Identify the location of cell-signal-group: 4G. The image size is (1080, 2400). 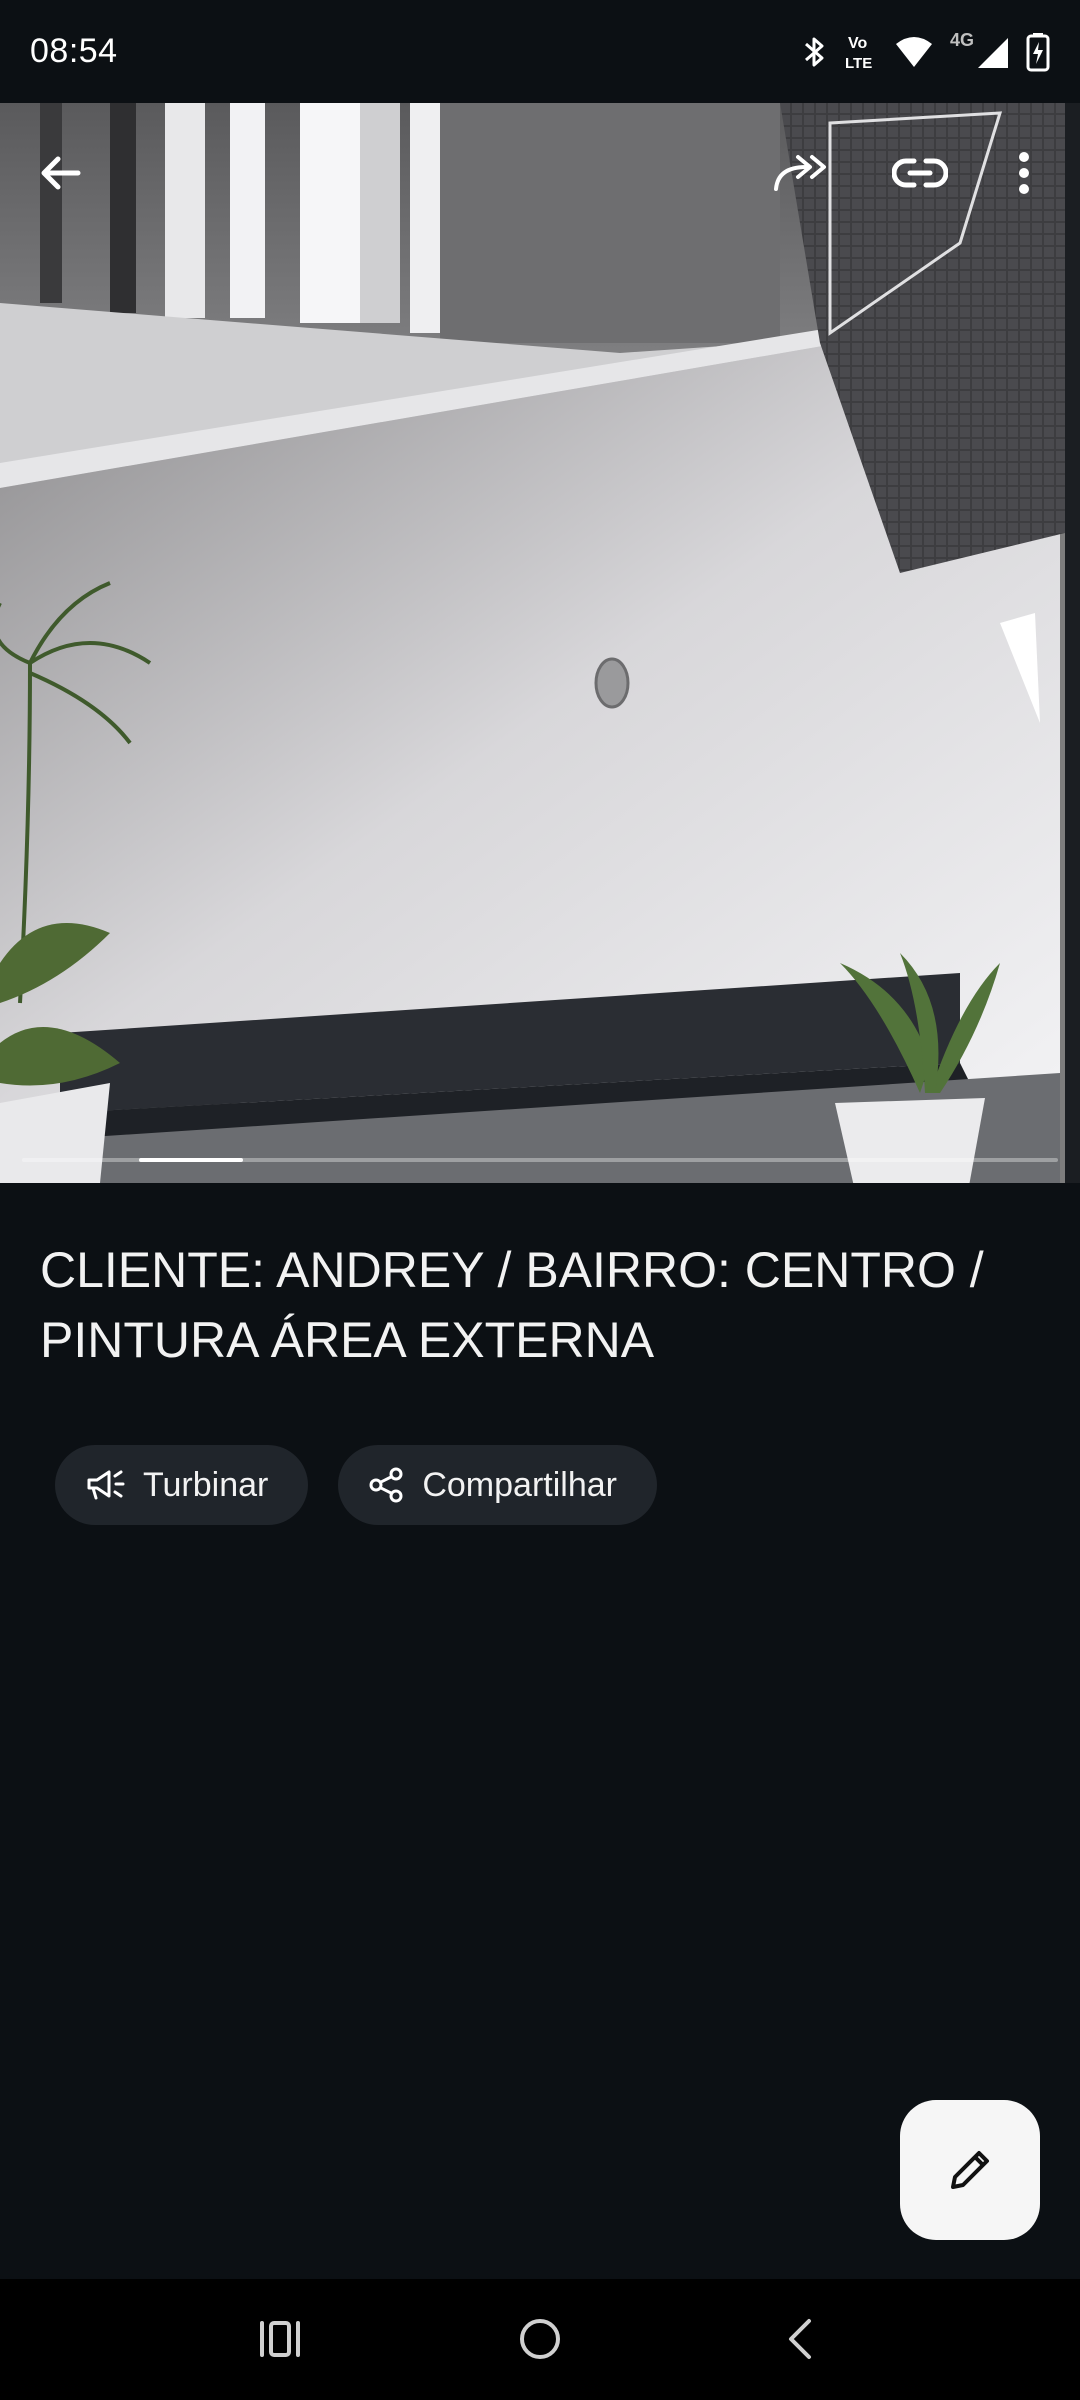
(980, 50).